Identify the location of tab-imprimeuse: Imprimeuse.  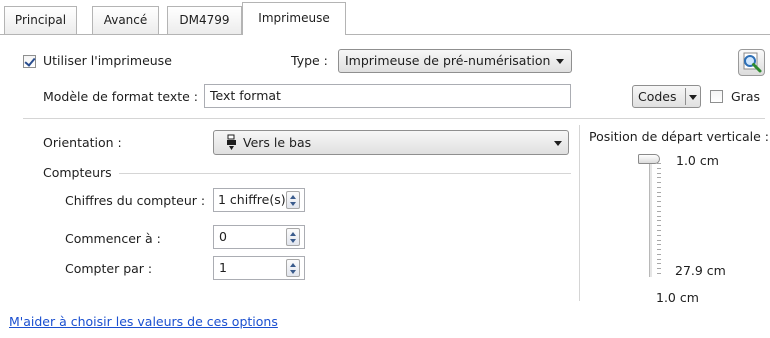
(294, 18).